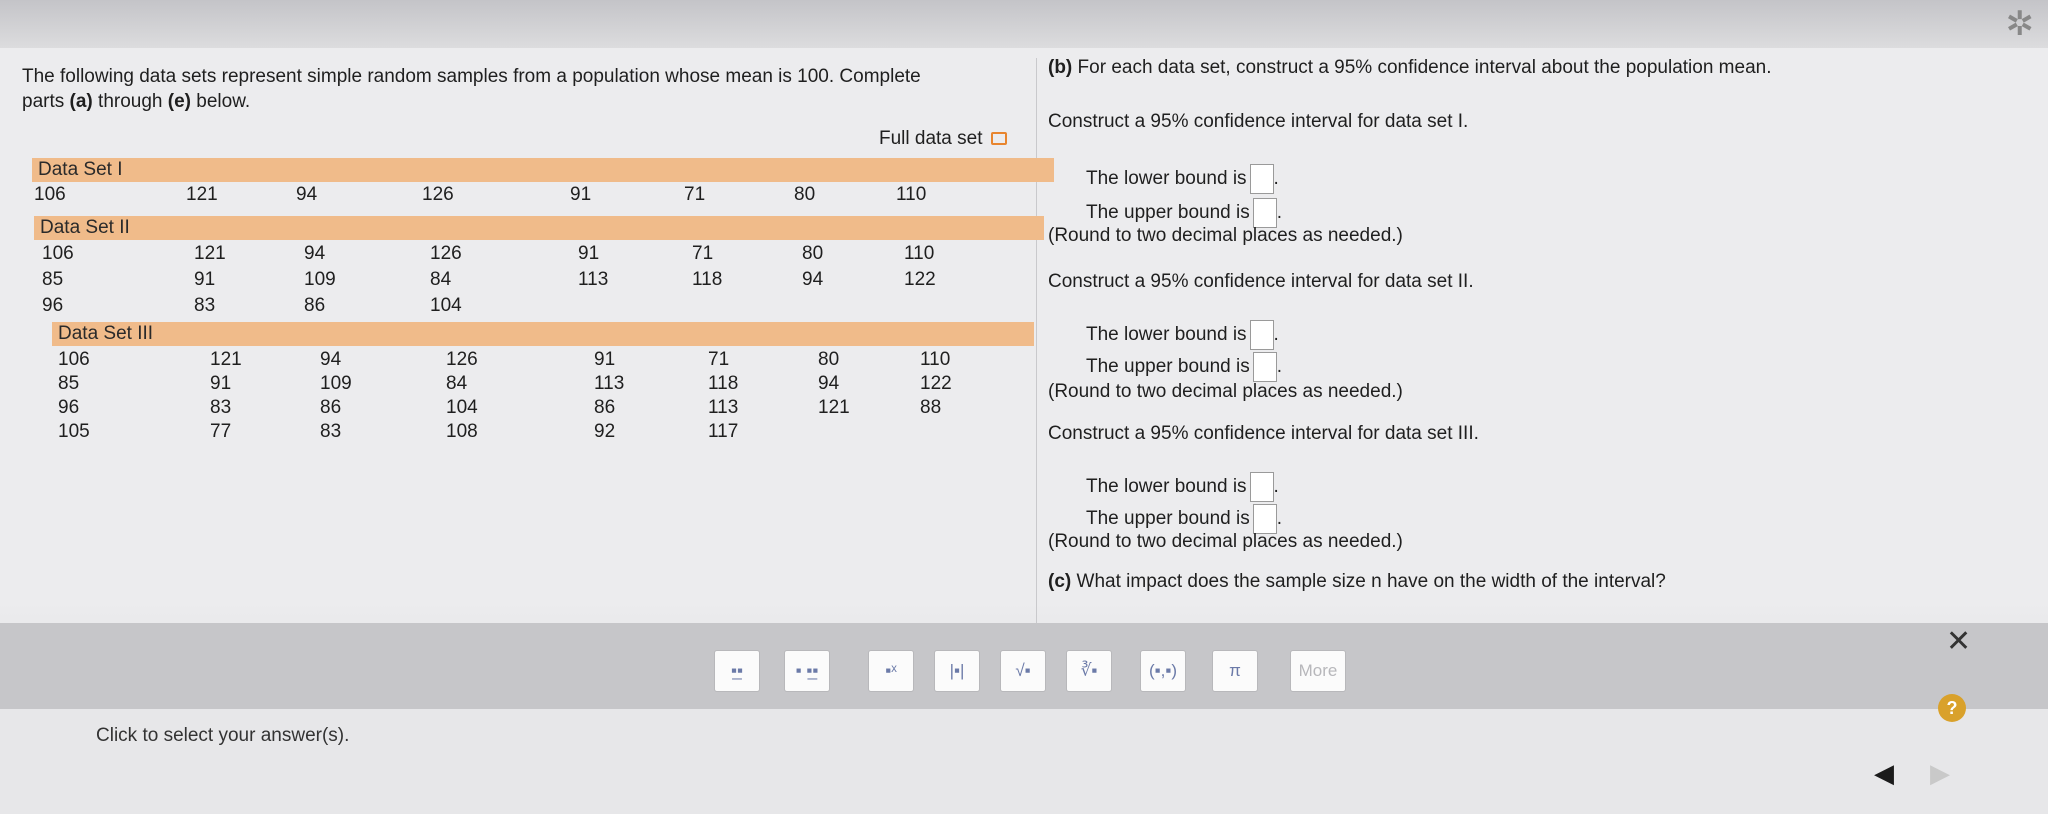 The width and height of the screenshot is (2048, 814). What do you see at coordinates (221, 101) in the screenshot?
I see `intro-below: below.` at bounding box center [221, 101].